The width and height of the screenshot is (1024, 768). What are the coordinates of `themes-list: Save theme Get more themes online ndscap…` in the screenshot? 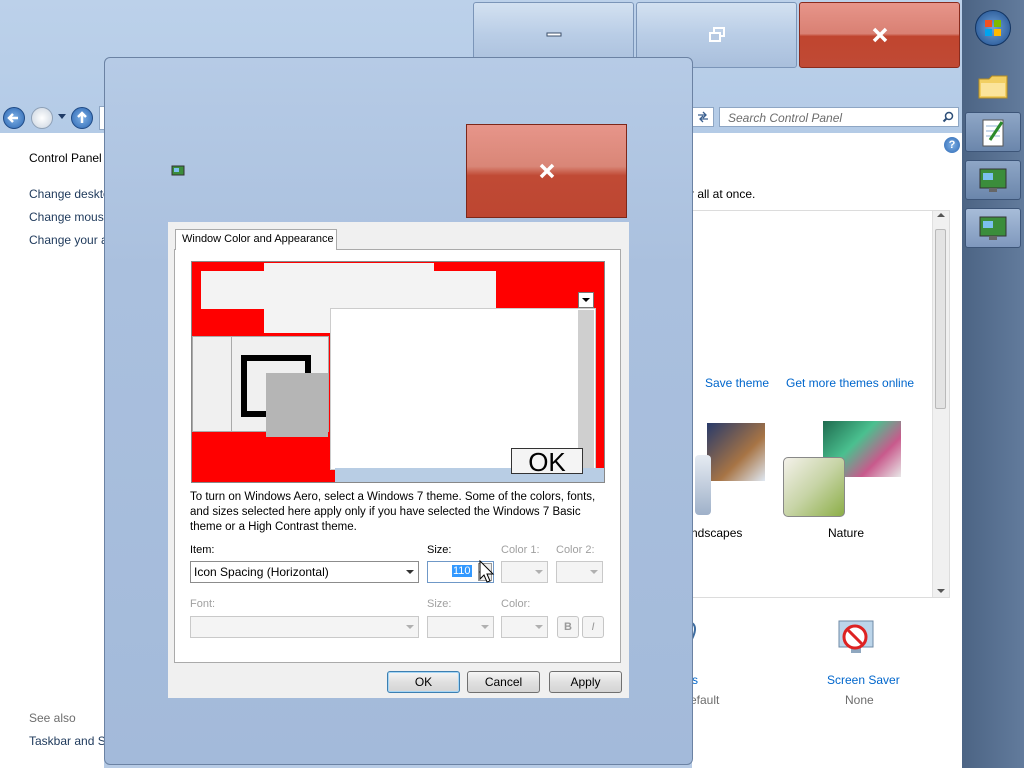 It's located at (820, 404).